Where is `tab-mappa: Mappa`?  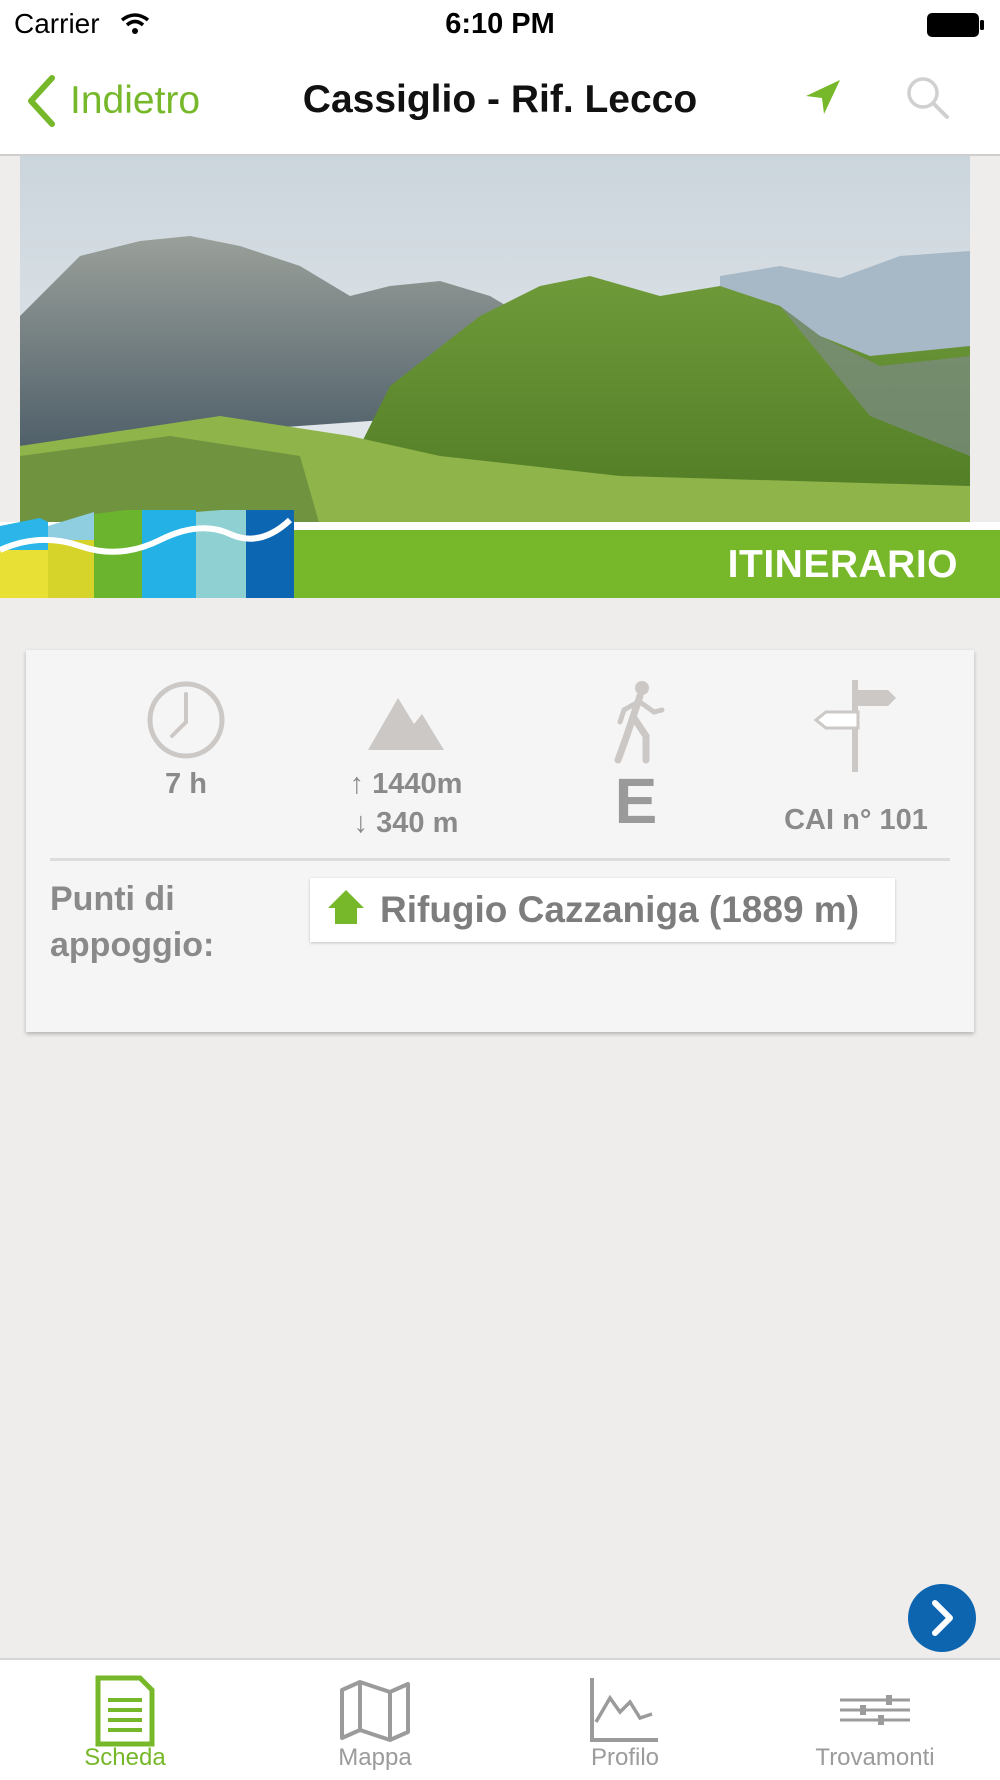
tab-mappa: Mappa is located at coordinates (375, 1720).